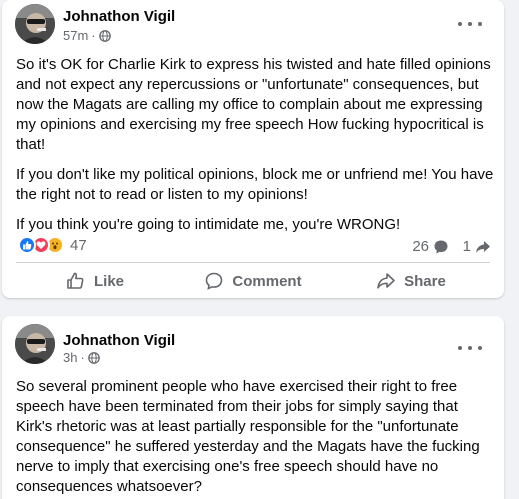 The image size is (519, 499). What do you see at coordinates (420, 246) in the screenshot?
I see `comment-count-value: 26` at bounding box center [420, 246].